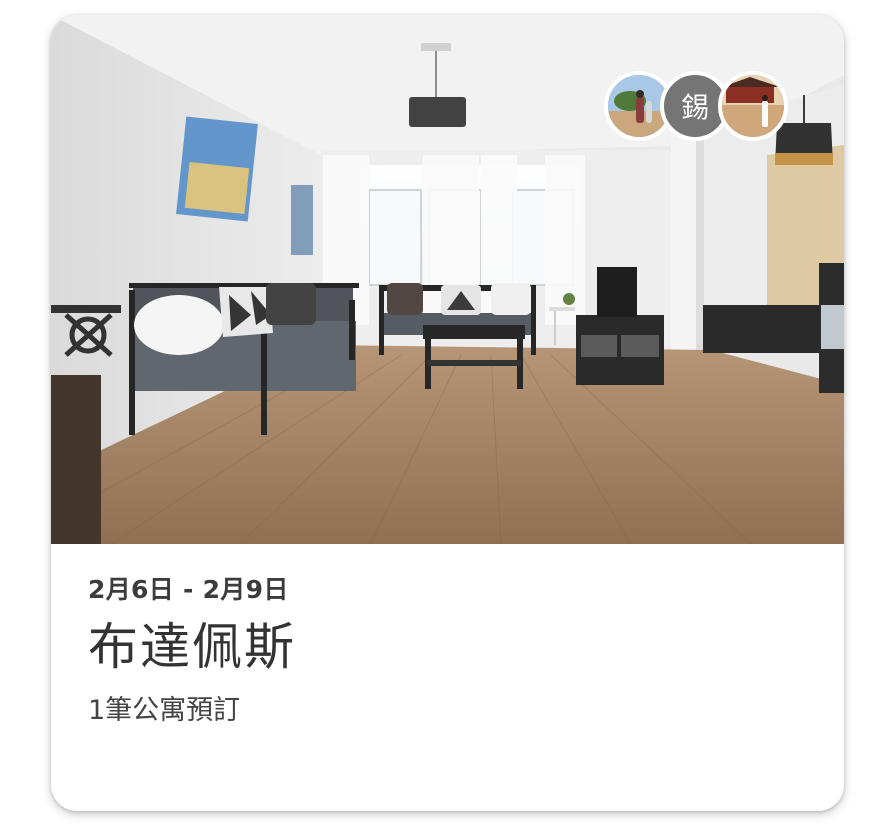 This screenshot has width=894, height=833. I want to click on trip-info: 2月6日 - 2月9日 布達佩斯 1筆公寓預訂, so click(451, 651).